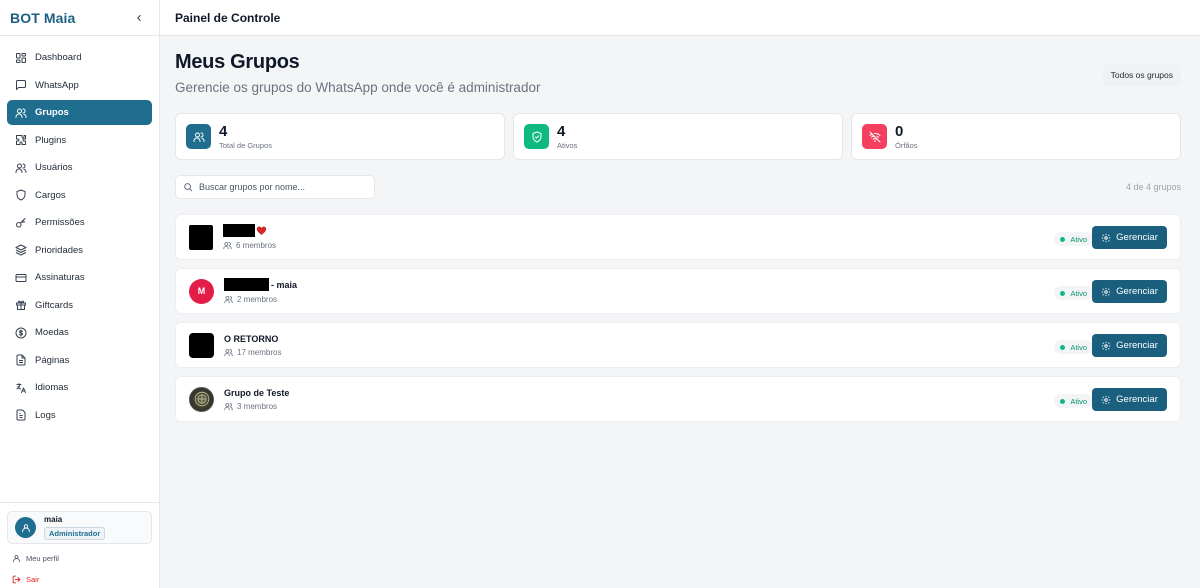  What do you see at coordinates (340, 136) in the screenshot?
I see `stat-card-total: 4 Total de Grupos` at bounding box center [340, 136].